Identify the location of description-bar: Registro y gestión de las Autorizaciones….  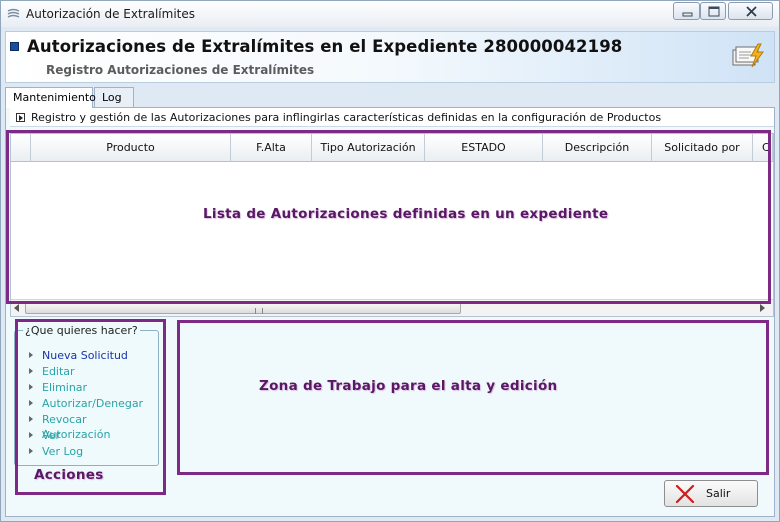
(392, 117).